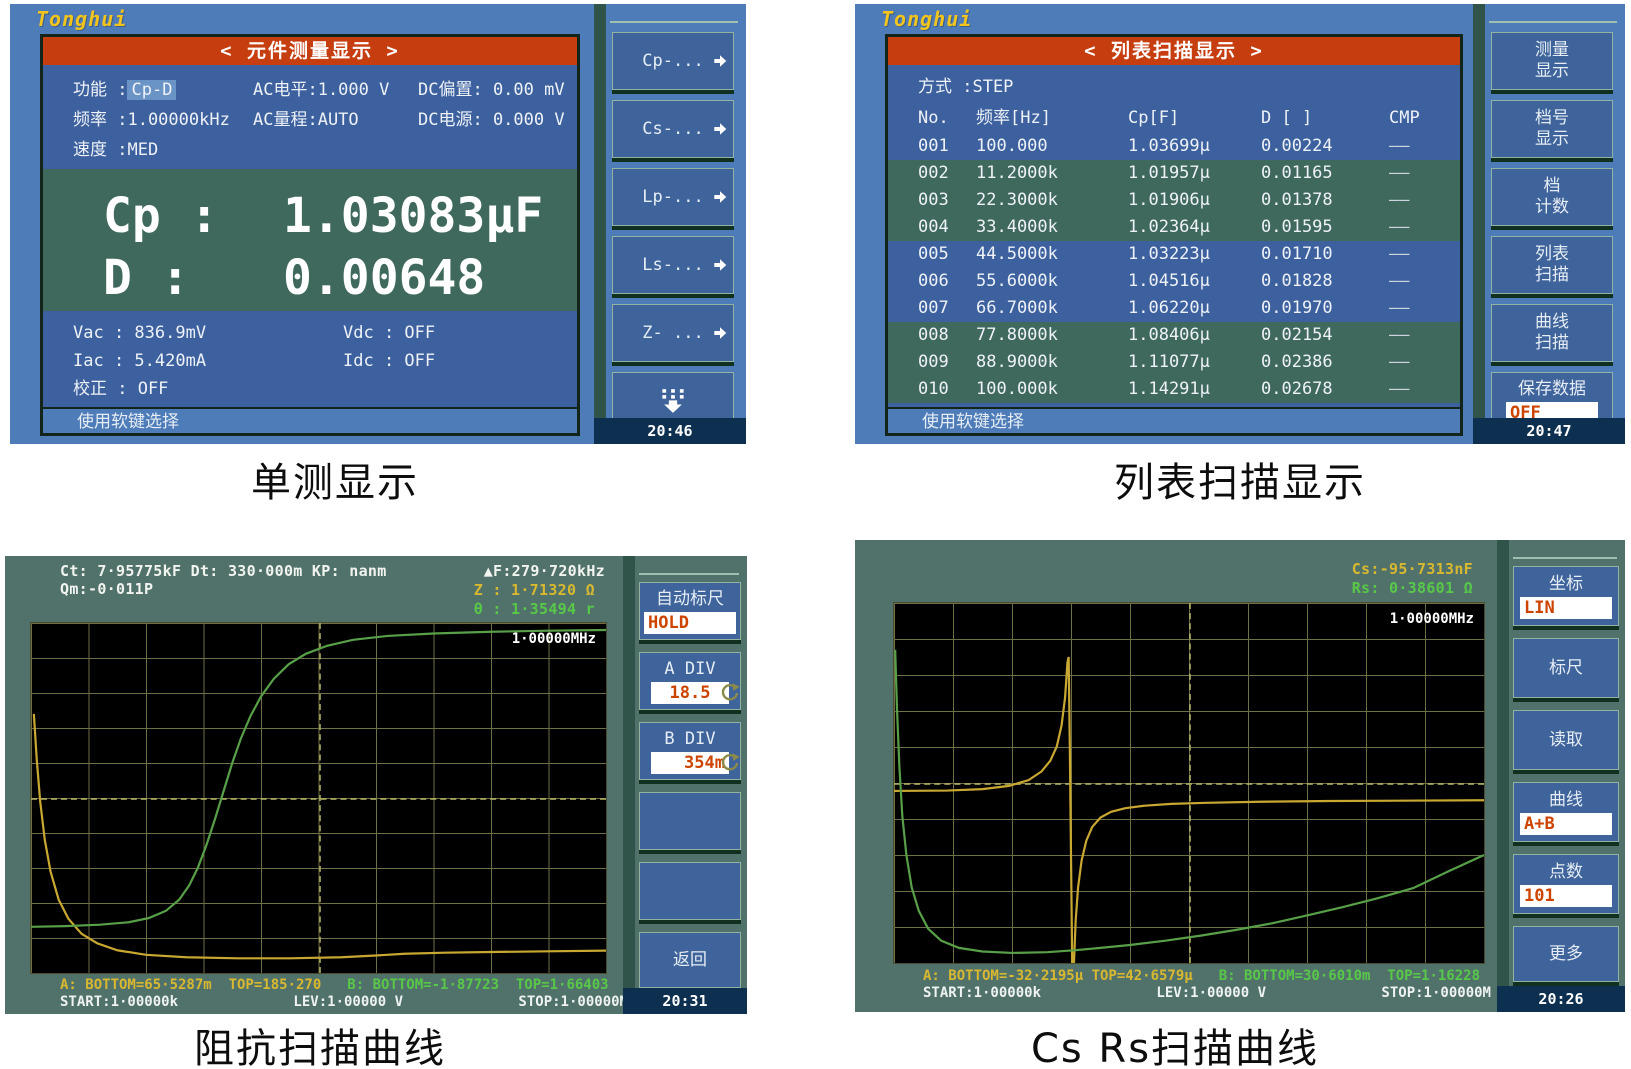  I want to click on softkey-scale: 标尺, so click(1566, 668).